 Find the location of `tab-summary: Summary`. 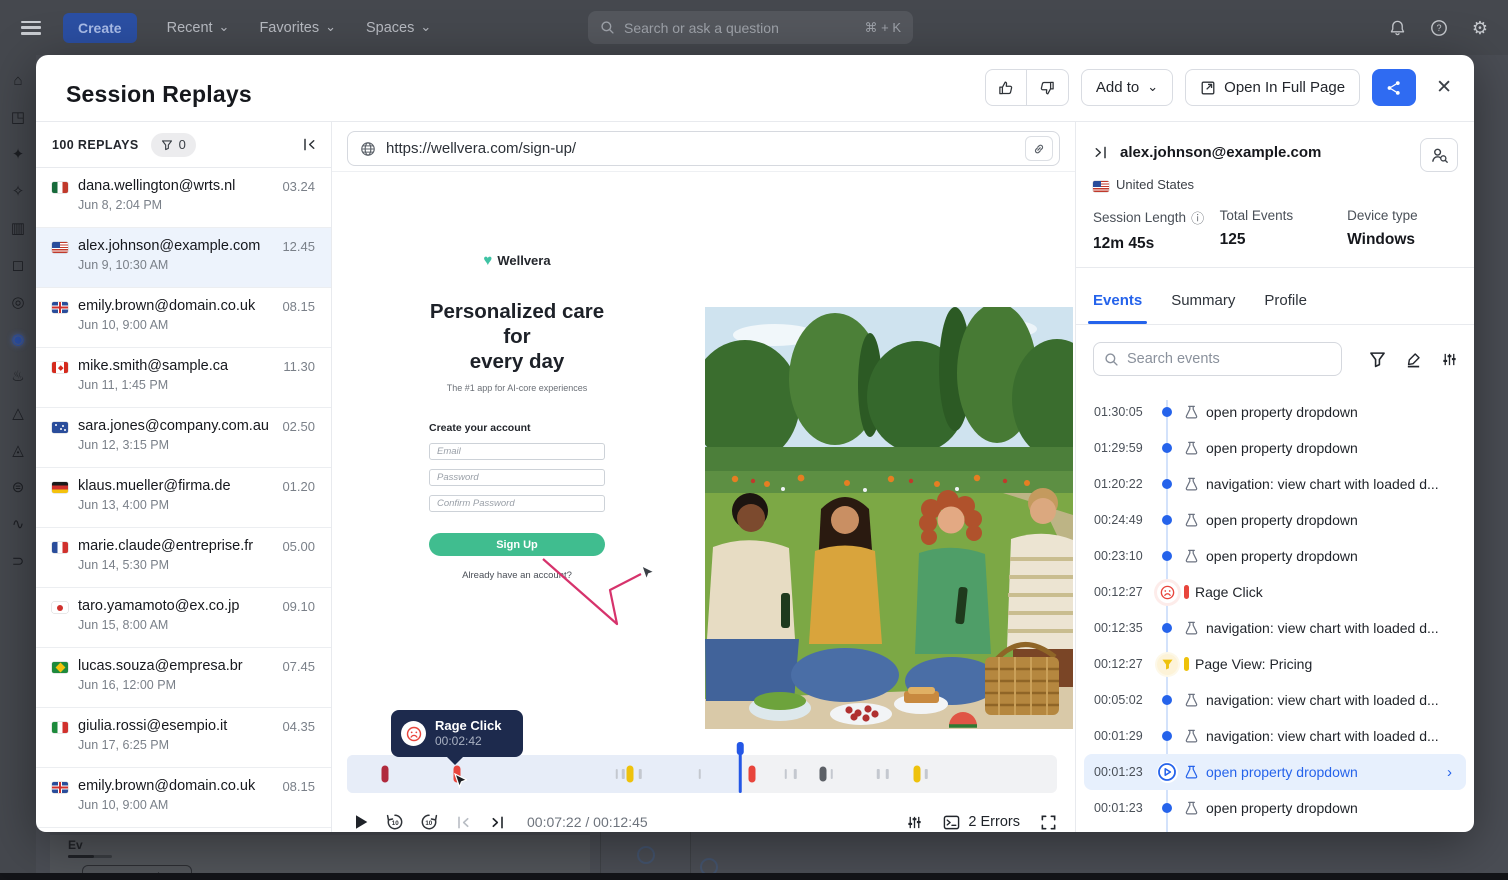

tab-summary: Summary is located at coordinates (1203, 308).